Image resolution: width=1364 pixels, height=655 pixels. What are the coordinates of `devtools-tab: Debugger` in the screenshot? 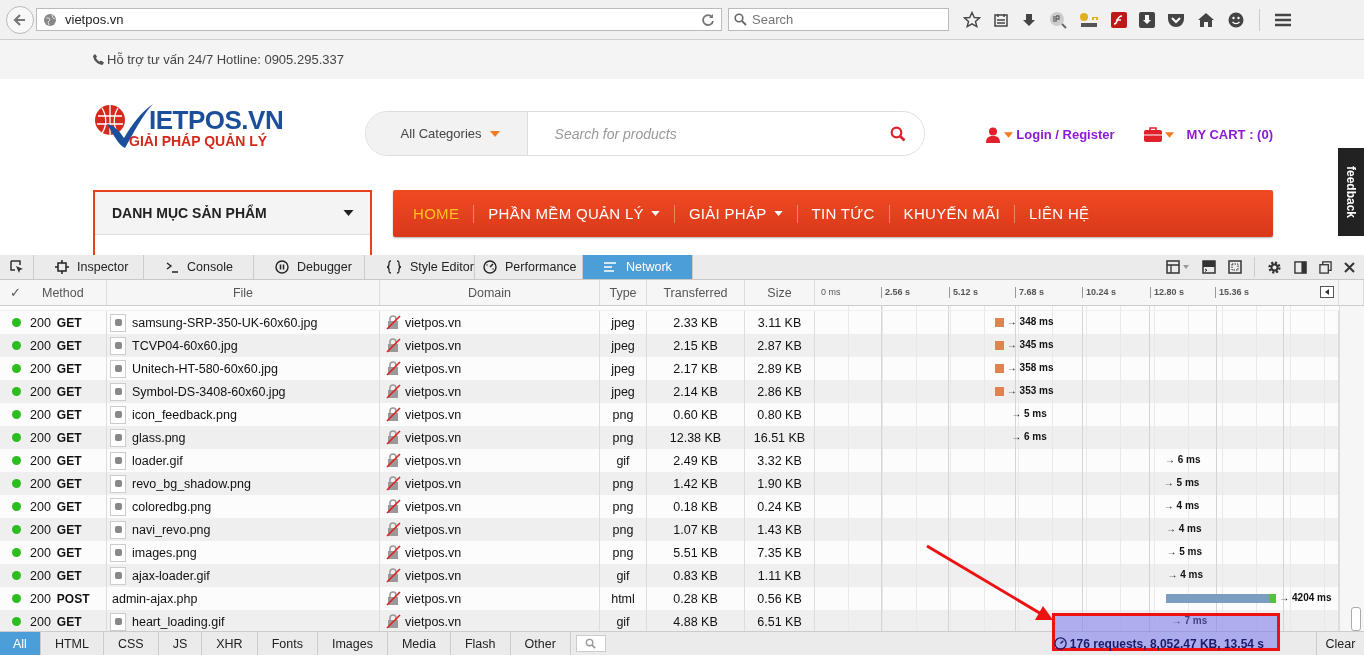 It's located at (309, 267).